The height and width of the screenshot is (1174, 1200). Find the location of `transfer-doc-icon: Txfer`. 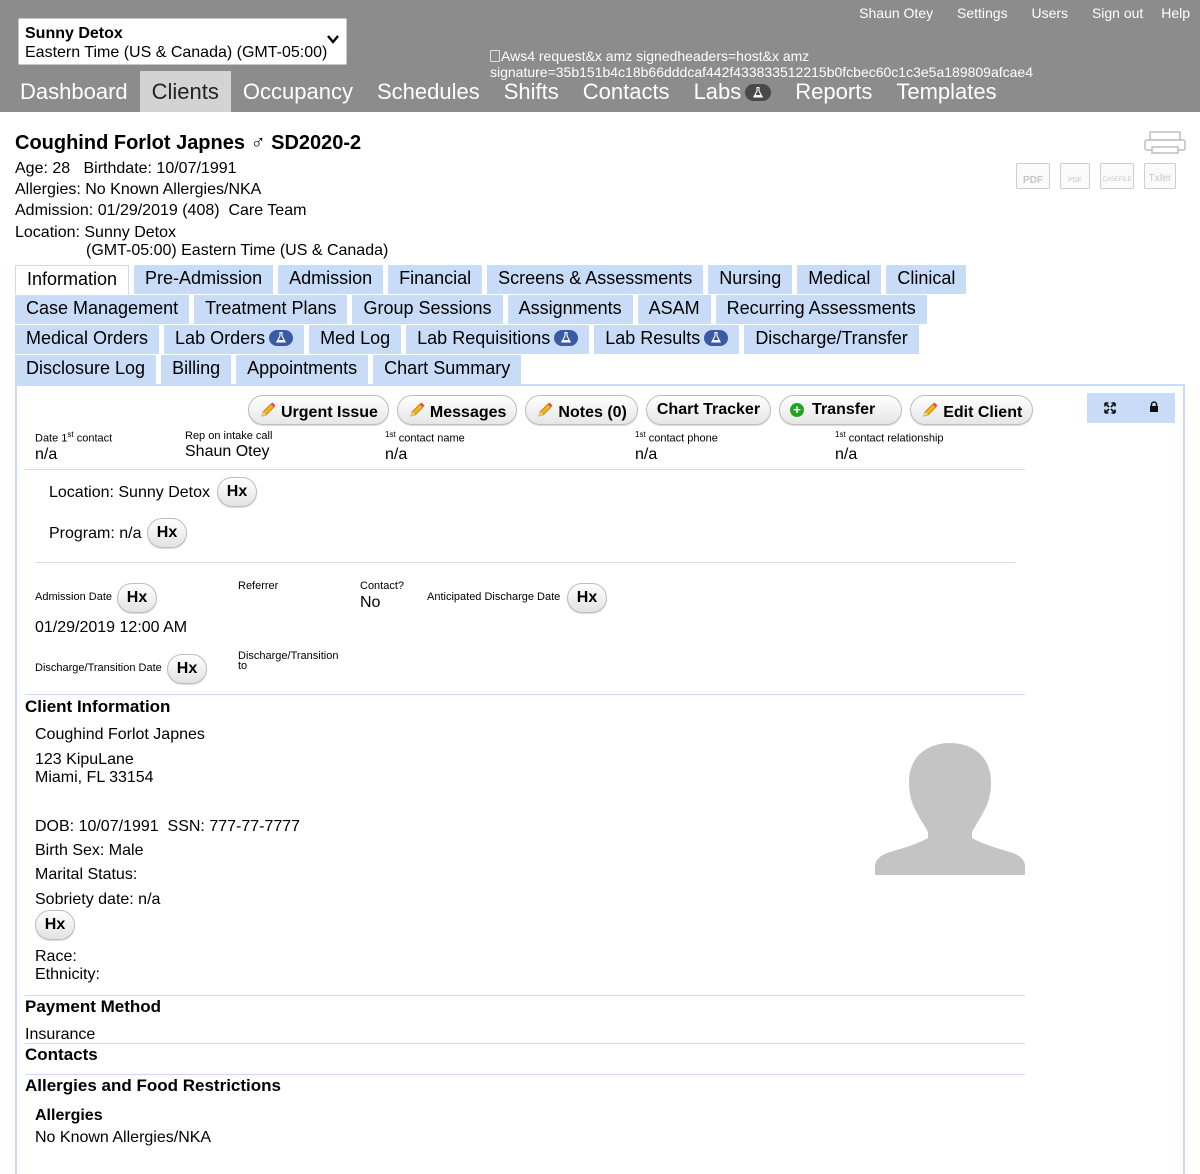

transfer-doc-icon: Txfer is located at coordinates (1160, 176).